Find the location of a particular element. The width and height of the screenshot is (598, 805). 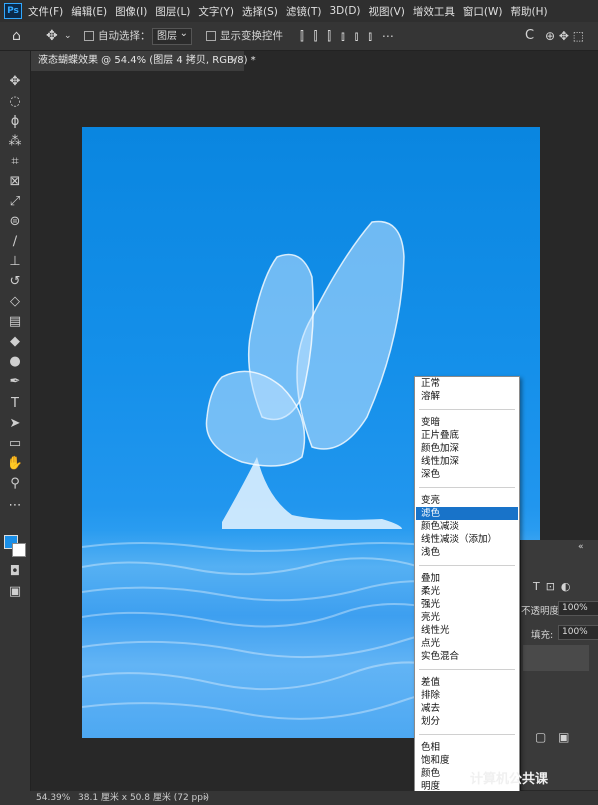

home-icon: ⌂ is located at coordinates (16, 36).